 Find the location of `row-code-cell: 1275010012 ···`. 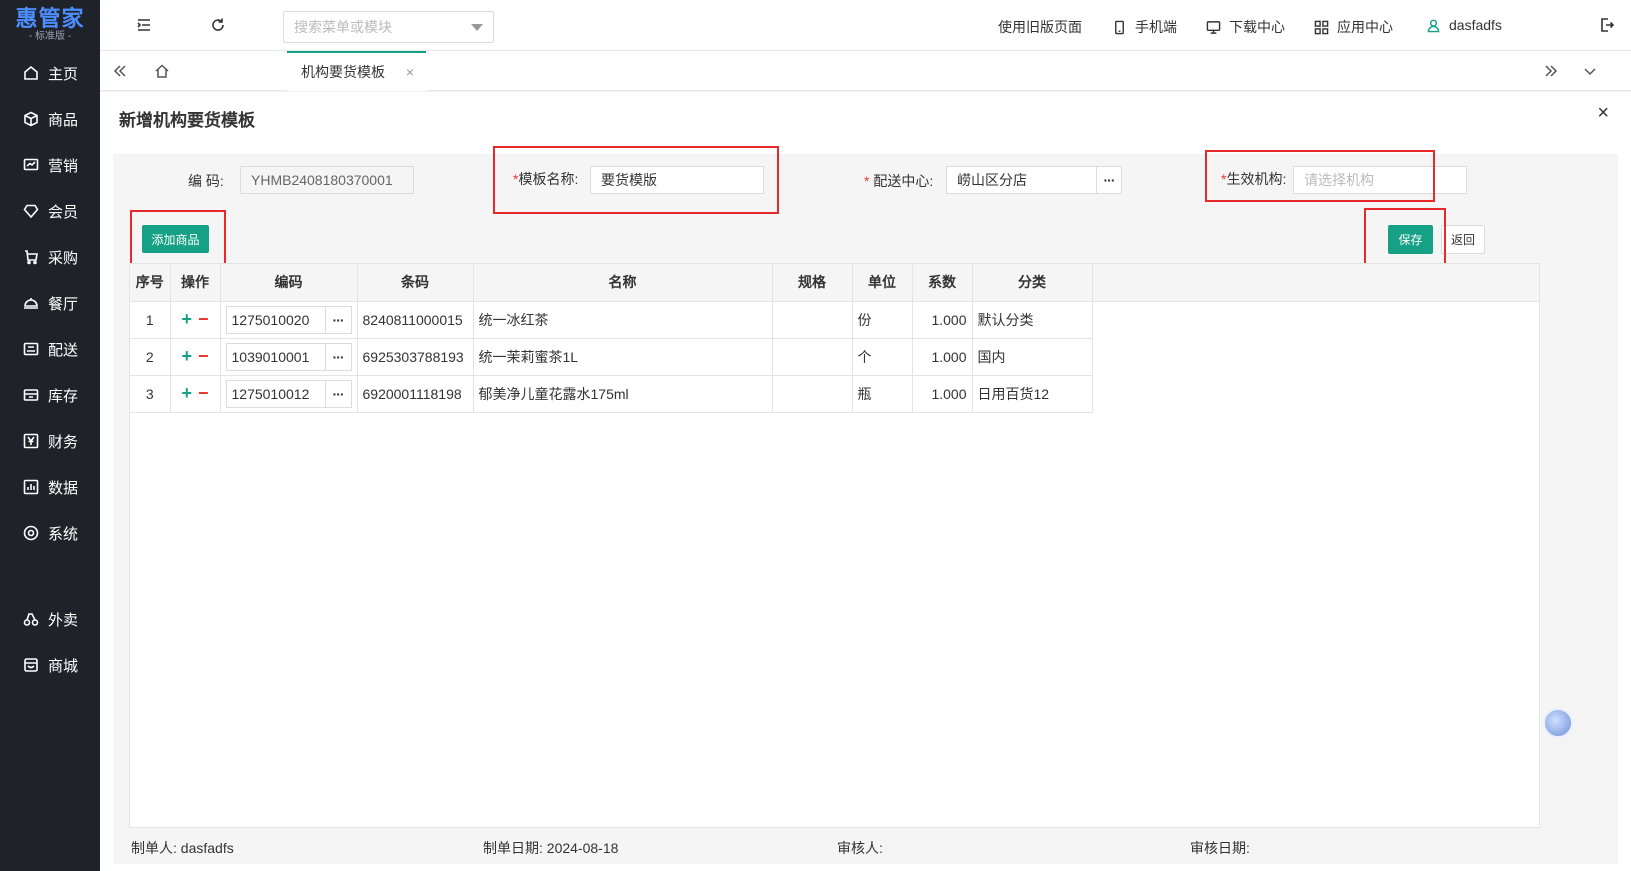

row-code-cell: 1275010012 ··· is located at coordinates (289, 394).